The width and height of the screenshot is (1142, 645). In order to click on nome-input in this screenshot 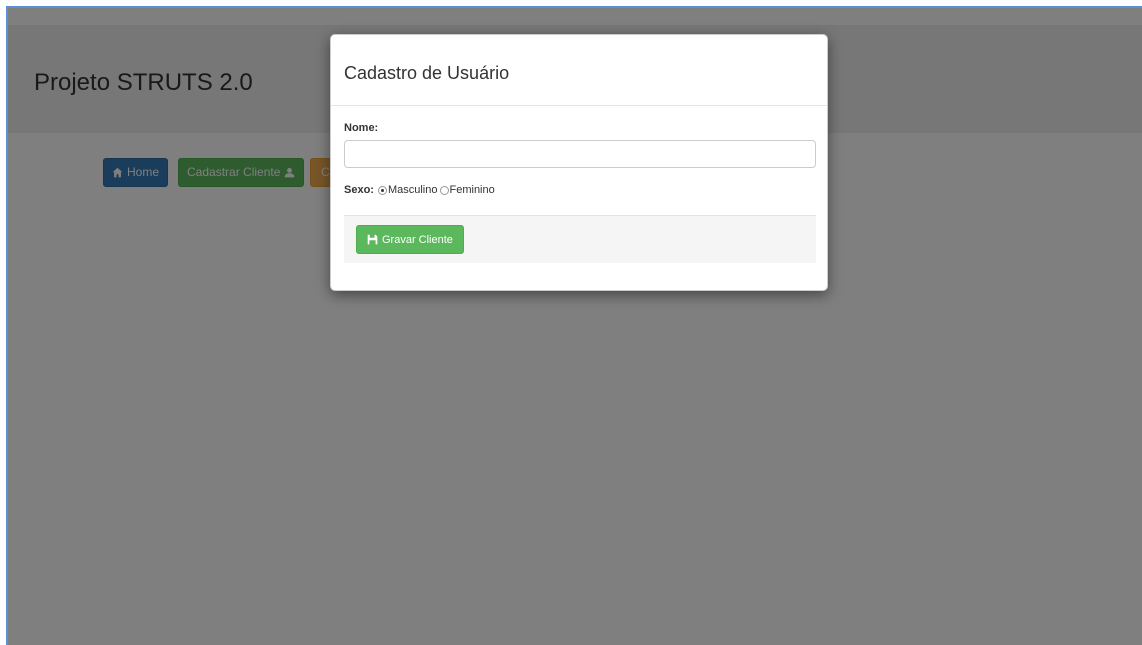, I will do `click(580, 154)`.